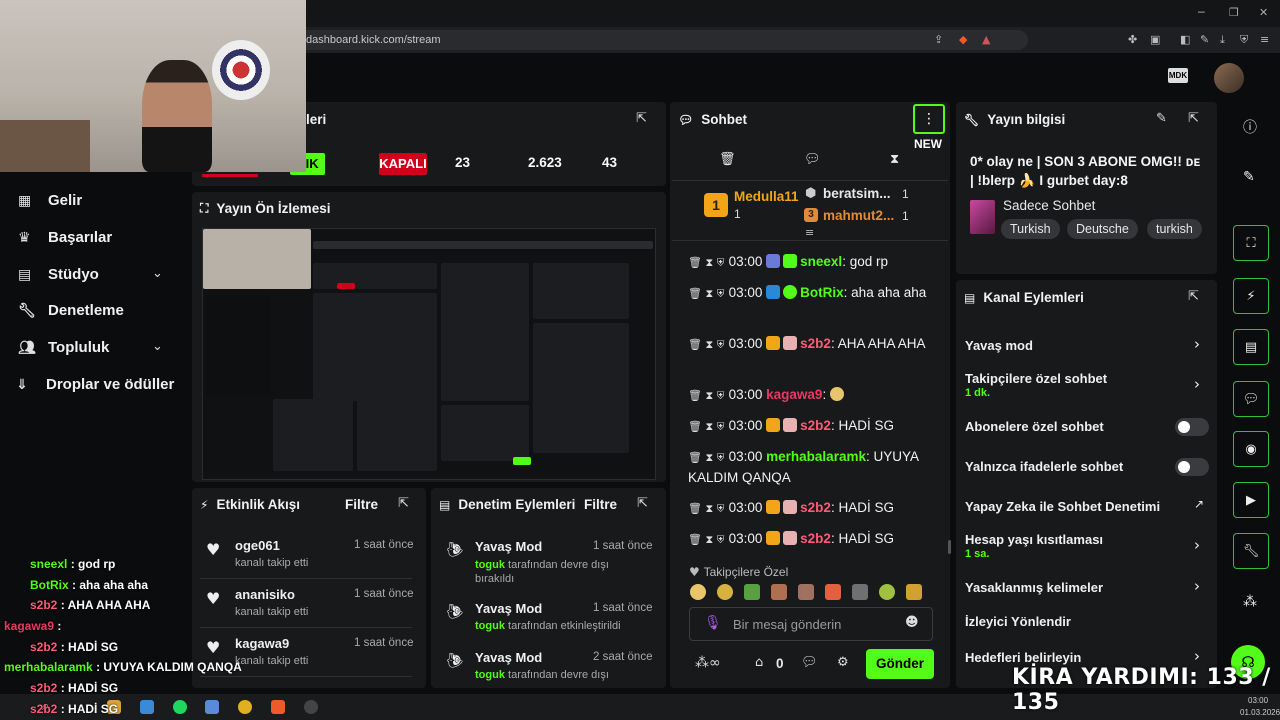  Describe the element at coordinates (1174, 229) in the screenshot. I see `tag: turkish` at that location.